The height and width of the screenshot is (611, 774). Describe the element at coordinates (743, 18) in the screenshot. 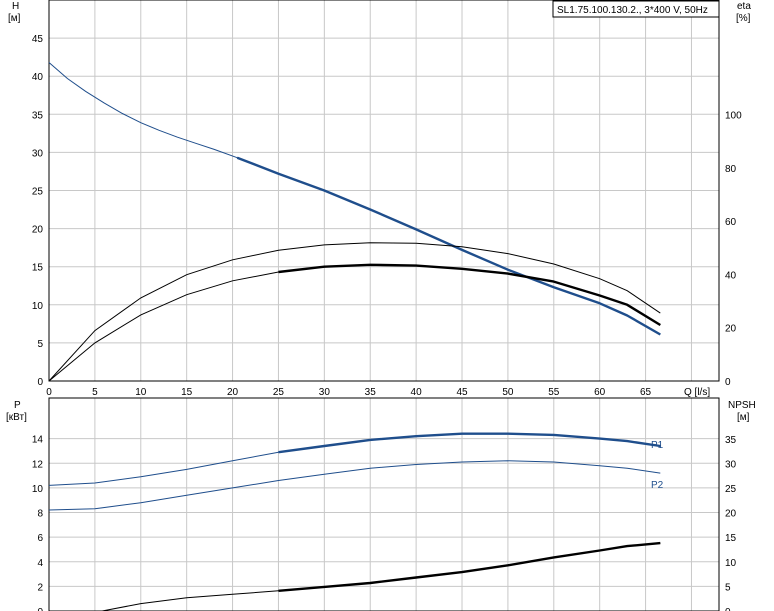

I see `efficiency-axis-unit: [%]` at that location.